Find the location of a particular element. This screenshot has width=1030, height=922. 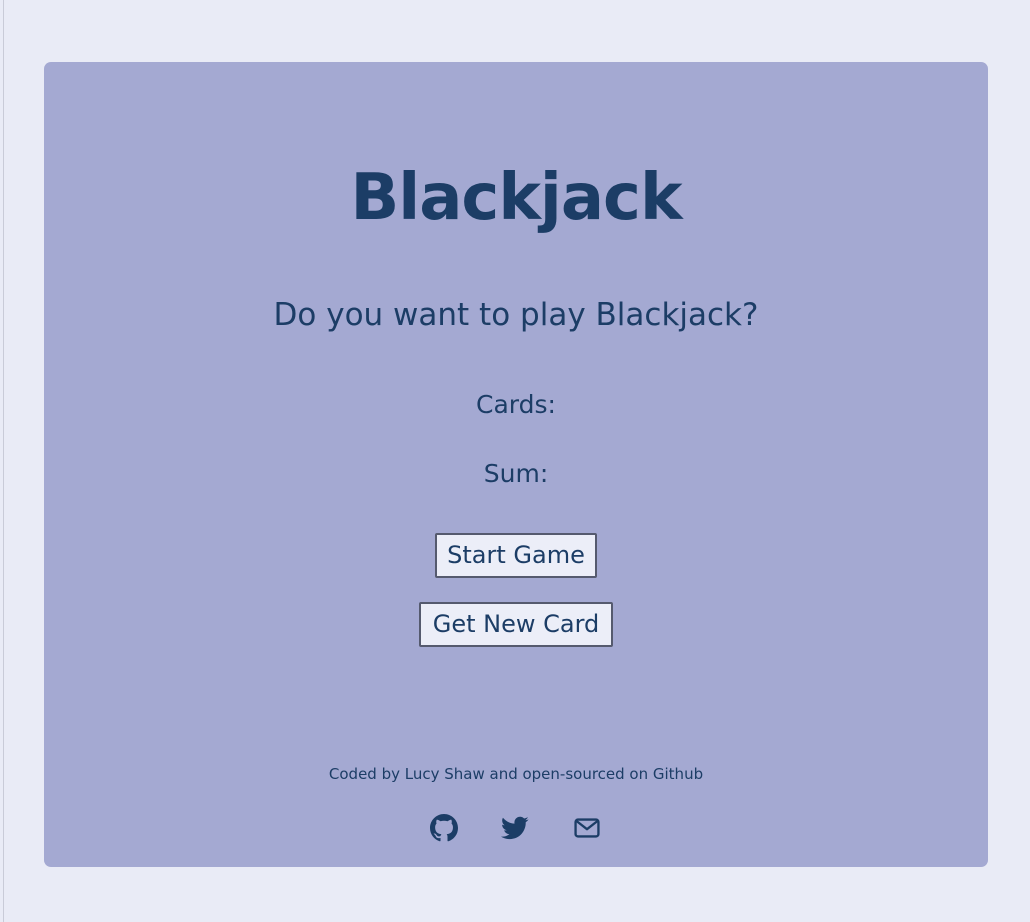

game-message: Do you want to play Blackjack? is located at coordinates (516, 315).